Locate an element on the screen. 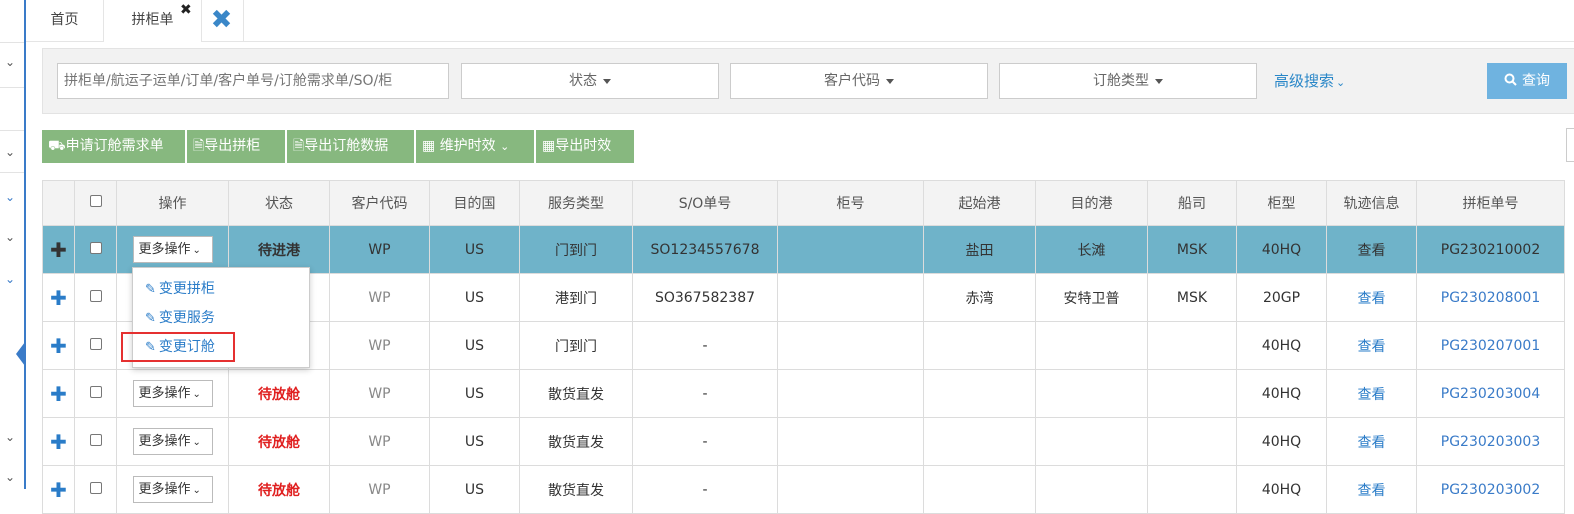 The width and height of the screenshot is (1574, 514). consolidation-number-link: PG230210002 is located at coordinates (1490, 249).